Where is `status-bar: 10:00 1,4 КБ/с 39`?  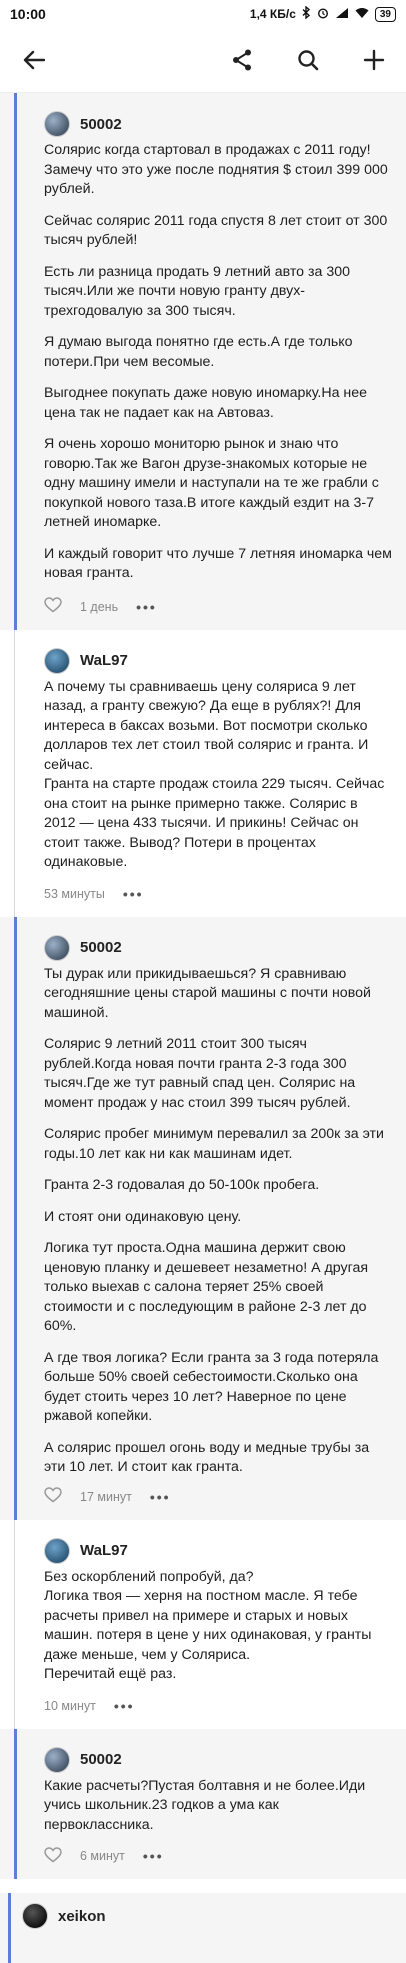 status-bar: 10:00 1,4 КБ/с 39 is located at coordinates (203, 14).